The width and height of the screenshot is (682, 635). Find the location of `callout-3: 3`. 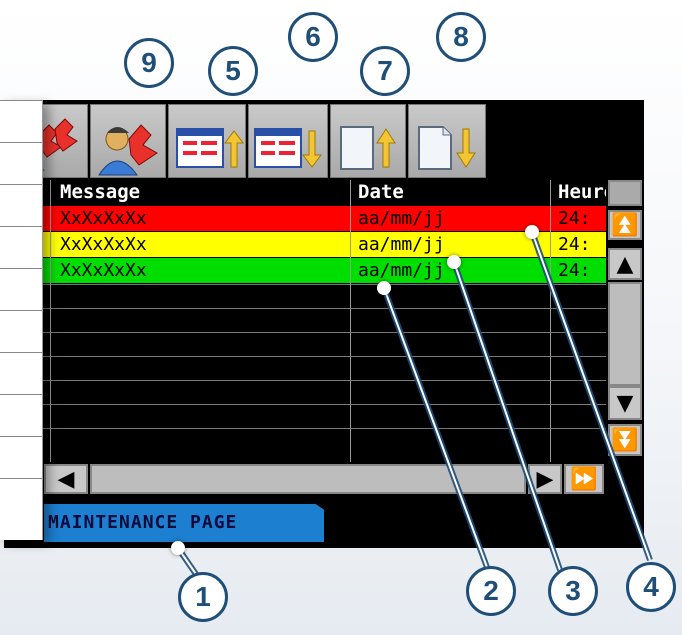

callout-3: 3 is located at coordinates (573, 591).